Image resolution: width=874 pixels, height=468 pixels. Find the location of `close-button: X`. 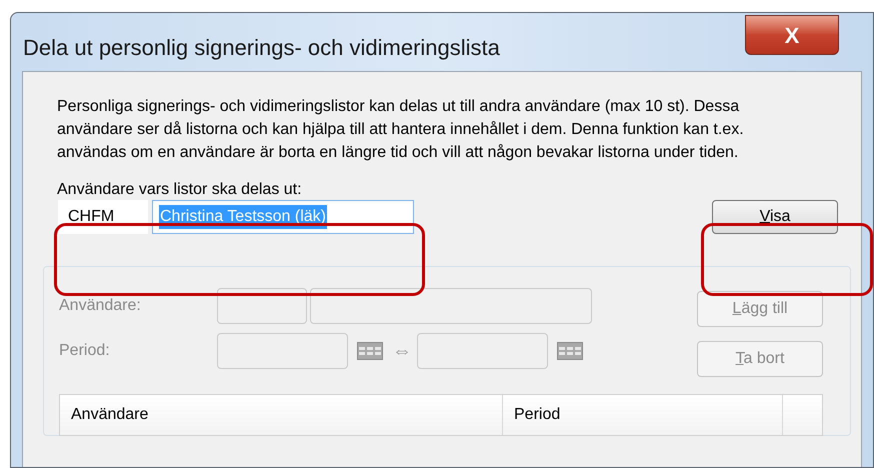

close-button: X is located at coordinates (792, 35).